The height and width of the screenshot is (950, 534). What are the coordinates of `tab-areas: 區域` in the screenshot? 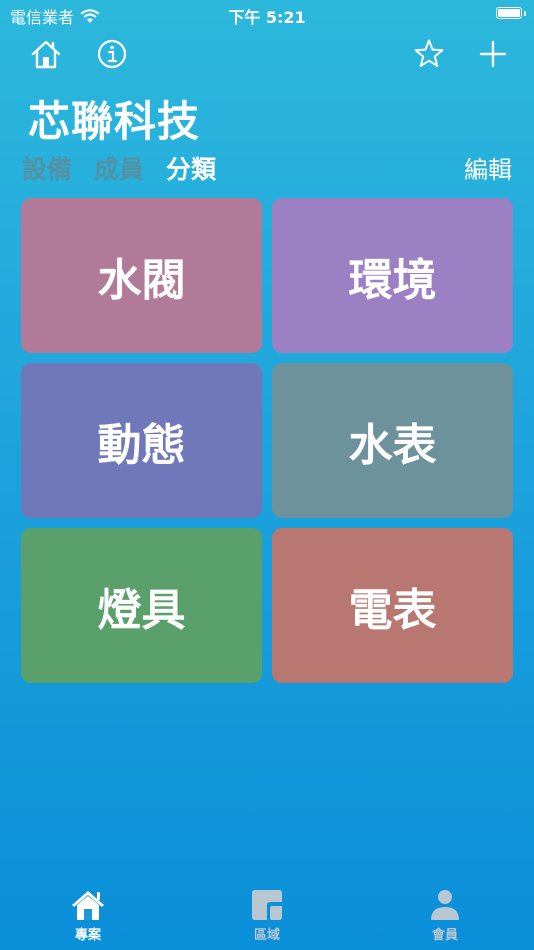 It's located at (267, 915).